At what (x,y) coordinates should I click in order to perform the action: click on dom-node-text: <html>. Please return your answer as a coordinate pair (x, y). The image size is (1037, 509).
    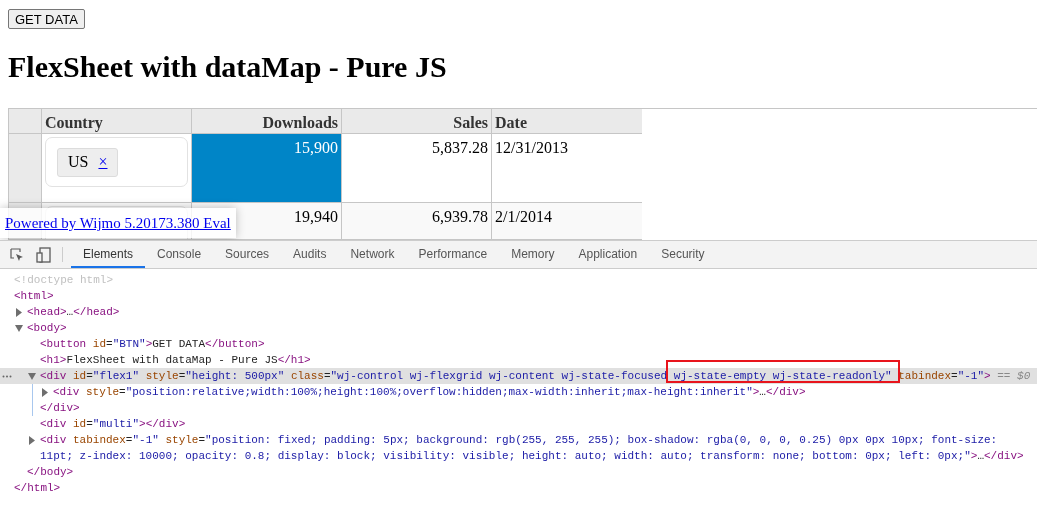
    Looking at the image, I should click on (34, 296).